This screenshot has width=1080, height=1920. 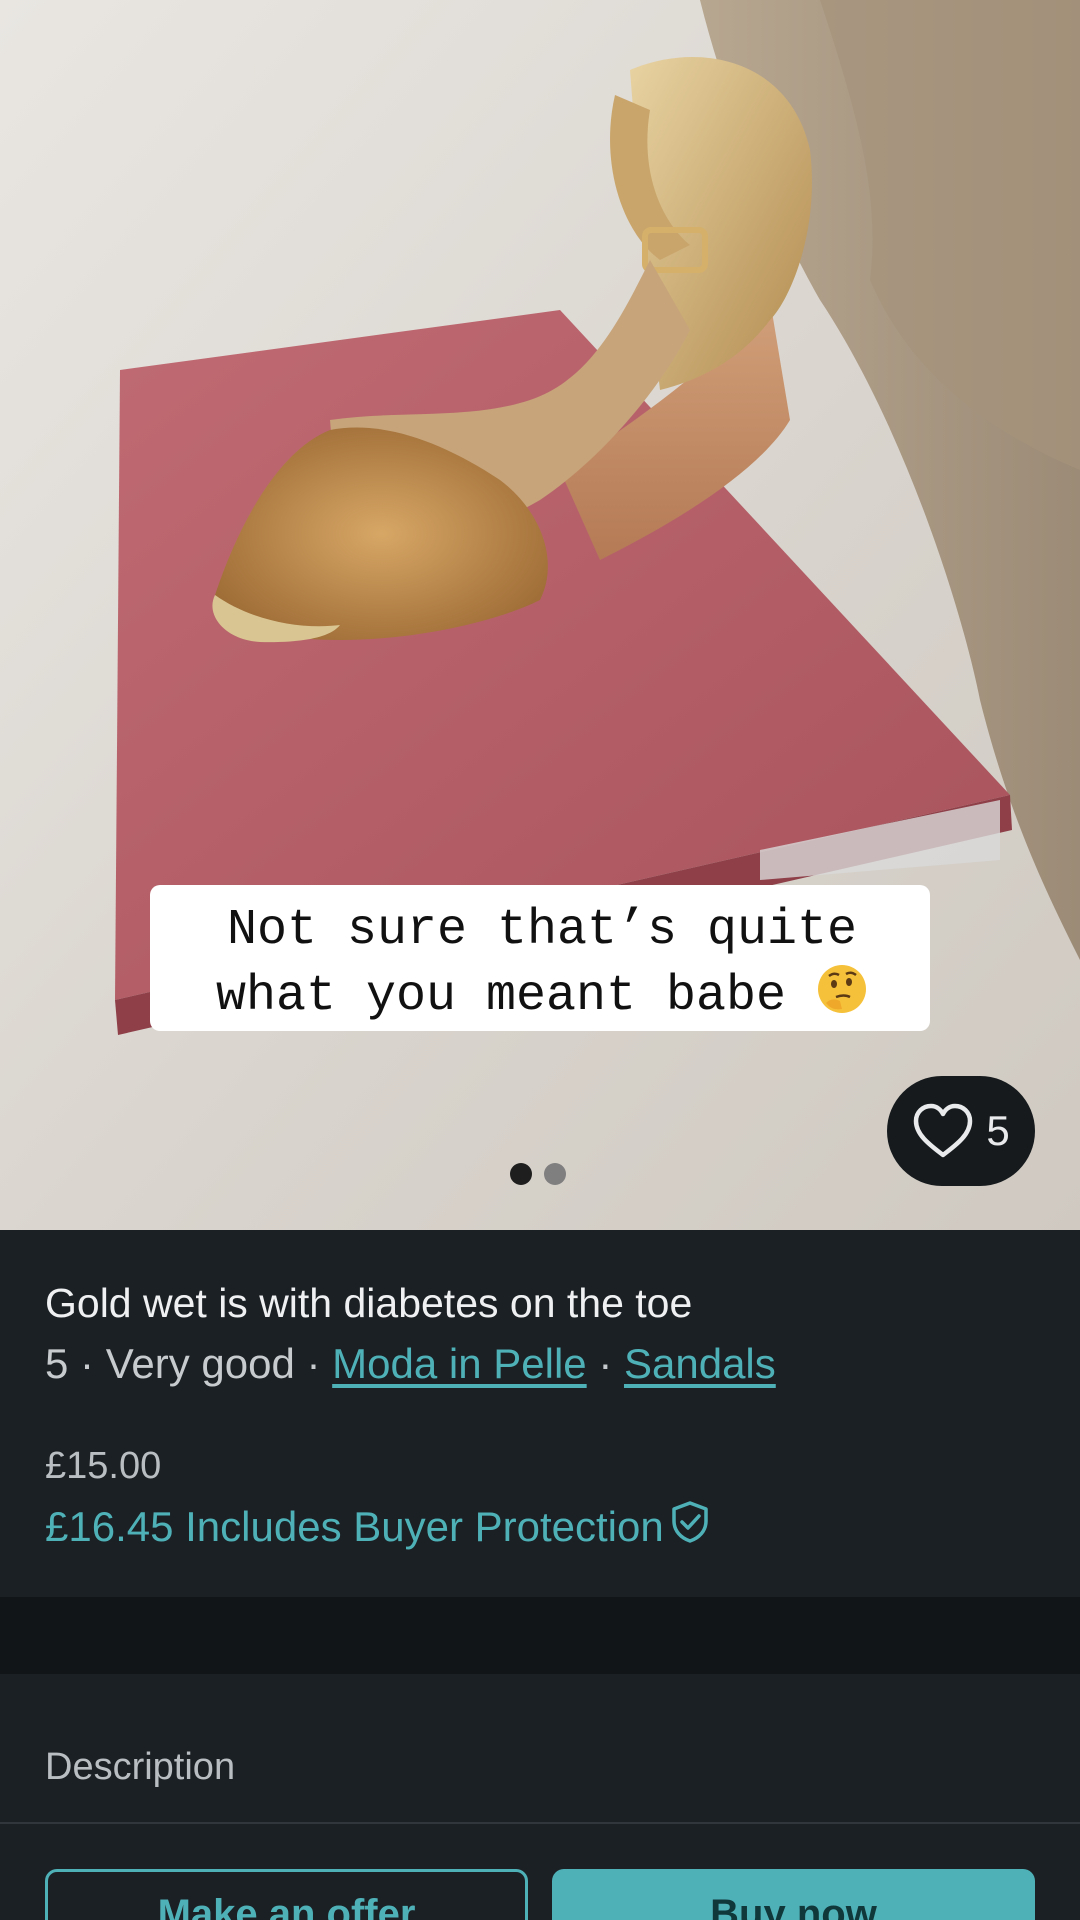 What do you see at coordinates (286, 1894) in the screenshot?
I see `make-offer-button: Make an offer` at bounding box center [286, 1894].